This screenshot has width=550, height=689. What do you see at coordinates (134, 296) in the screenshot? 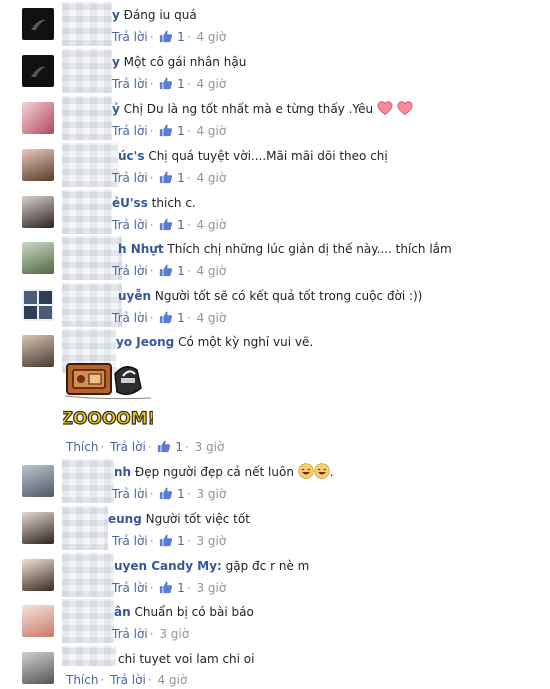
I see `commenter-name: uyễn` at bounding box center [134, 296].